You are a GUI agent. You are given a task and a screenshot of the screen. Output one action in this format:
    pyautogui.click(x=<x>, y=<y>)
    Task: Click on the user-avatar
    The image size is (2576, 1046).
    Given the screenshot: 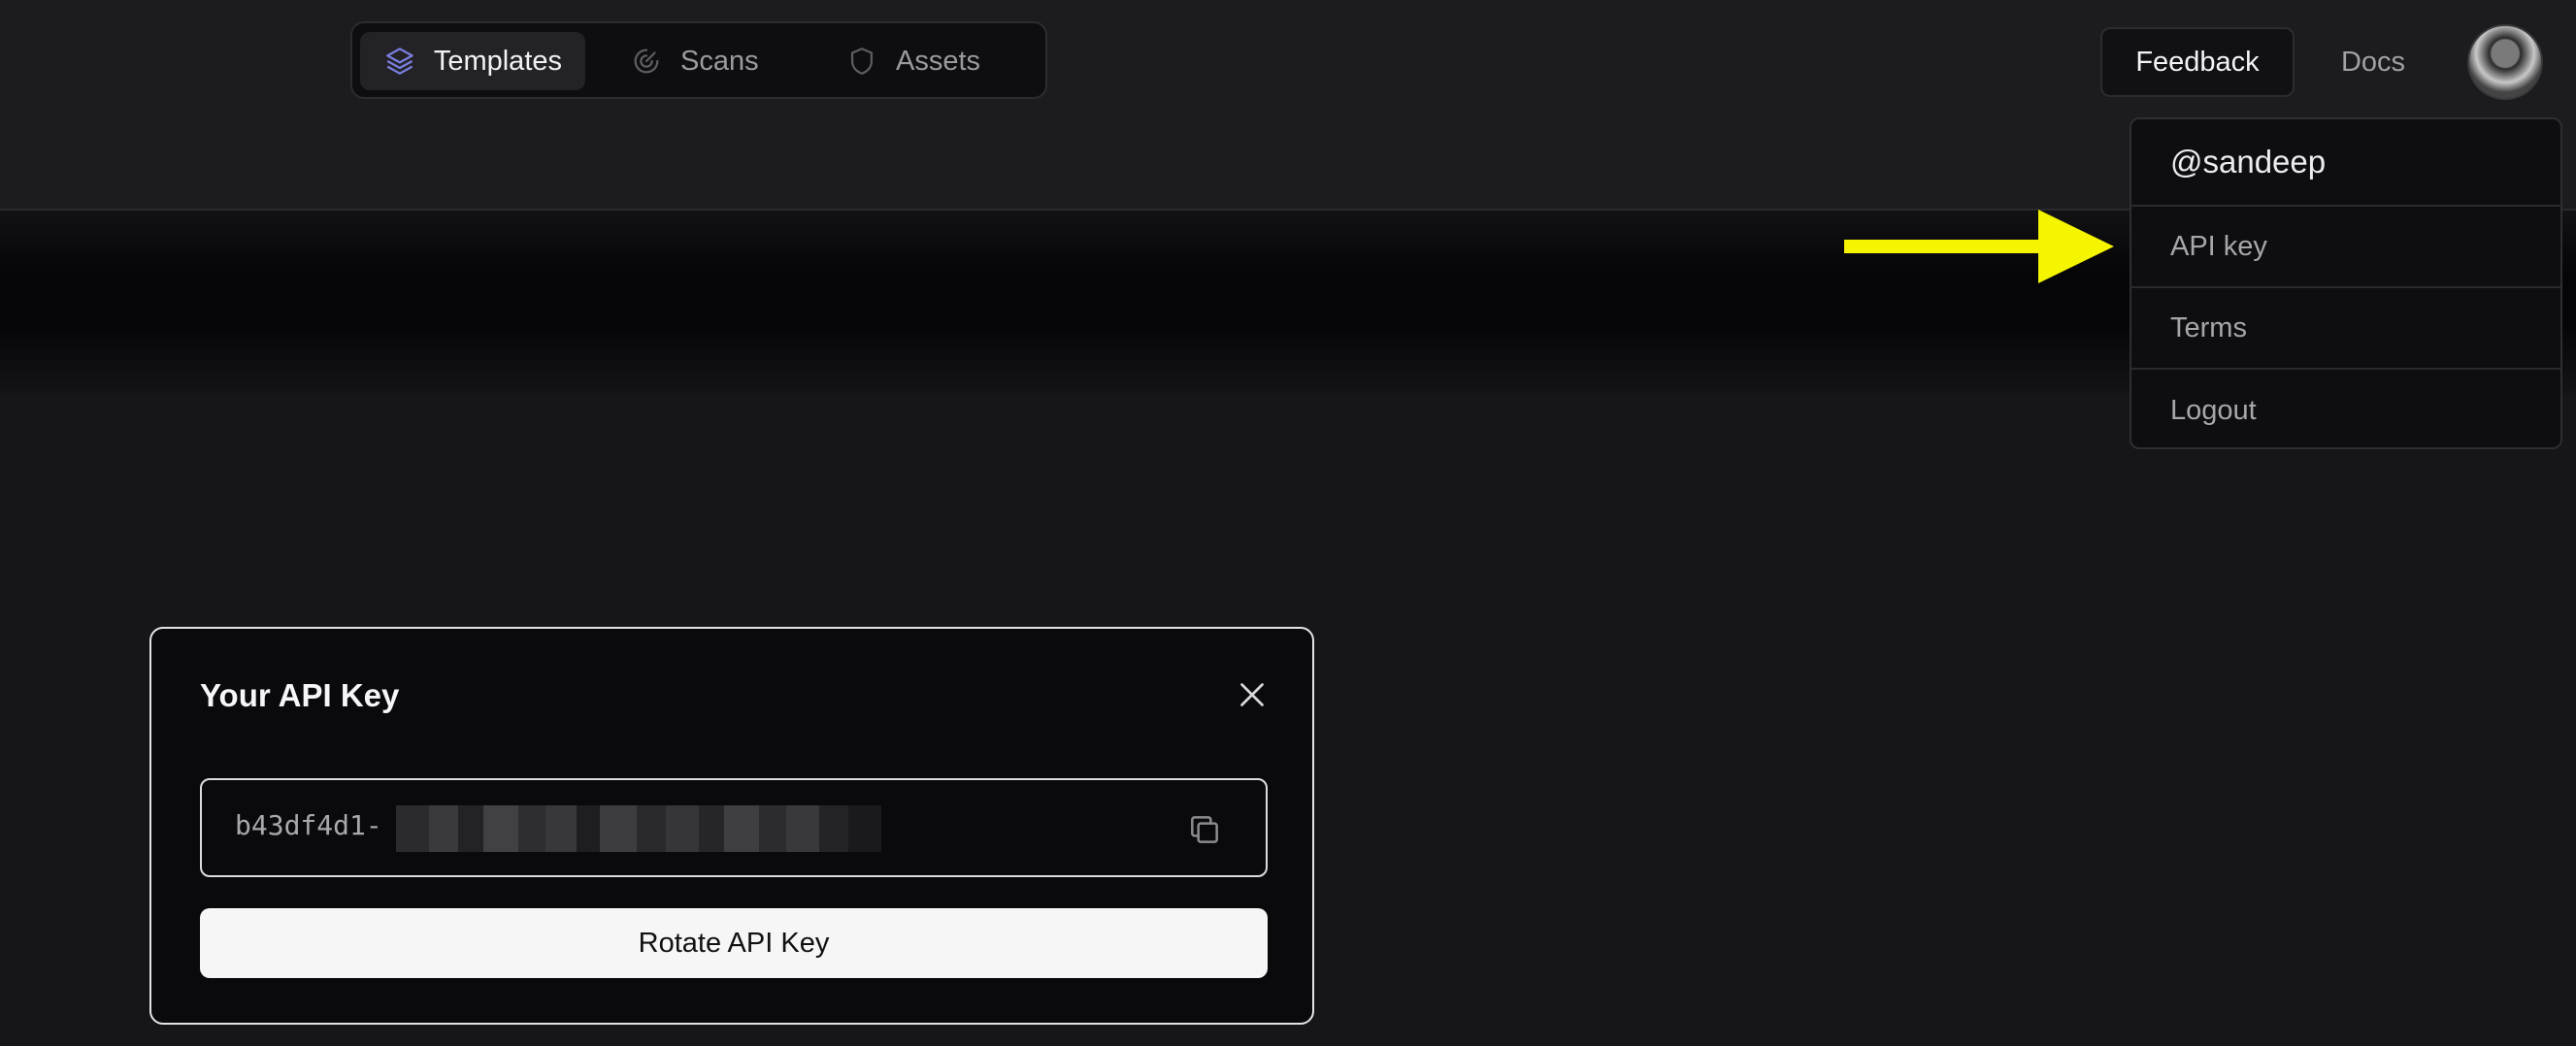 What is the action you would take?
    pyautogui.click(x=2505, y=62)
    